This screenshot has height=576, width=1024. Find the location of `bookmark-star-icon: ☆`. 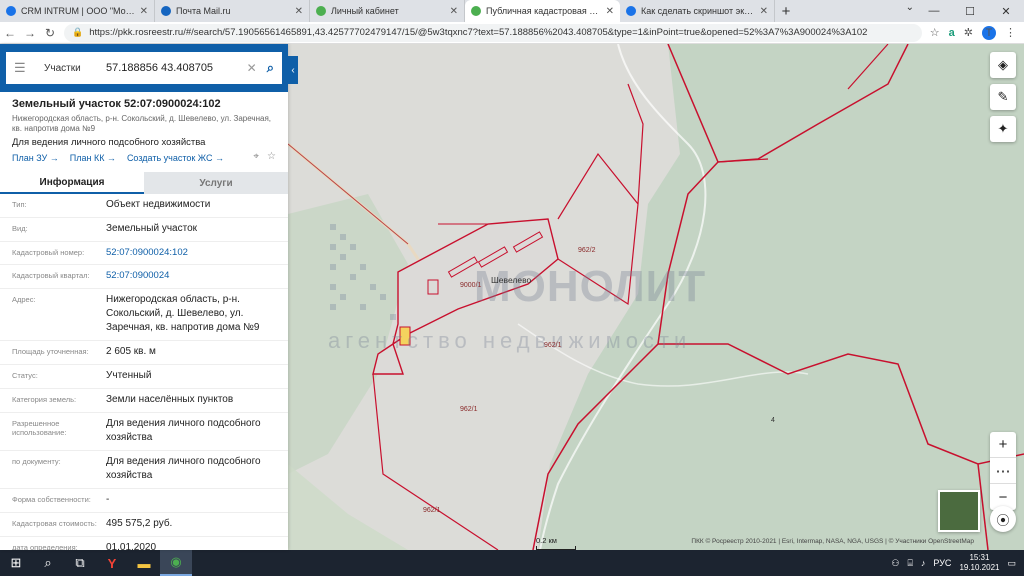

bookmark-star-icon: ☆ is located at coordinates (935, 32).